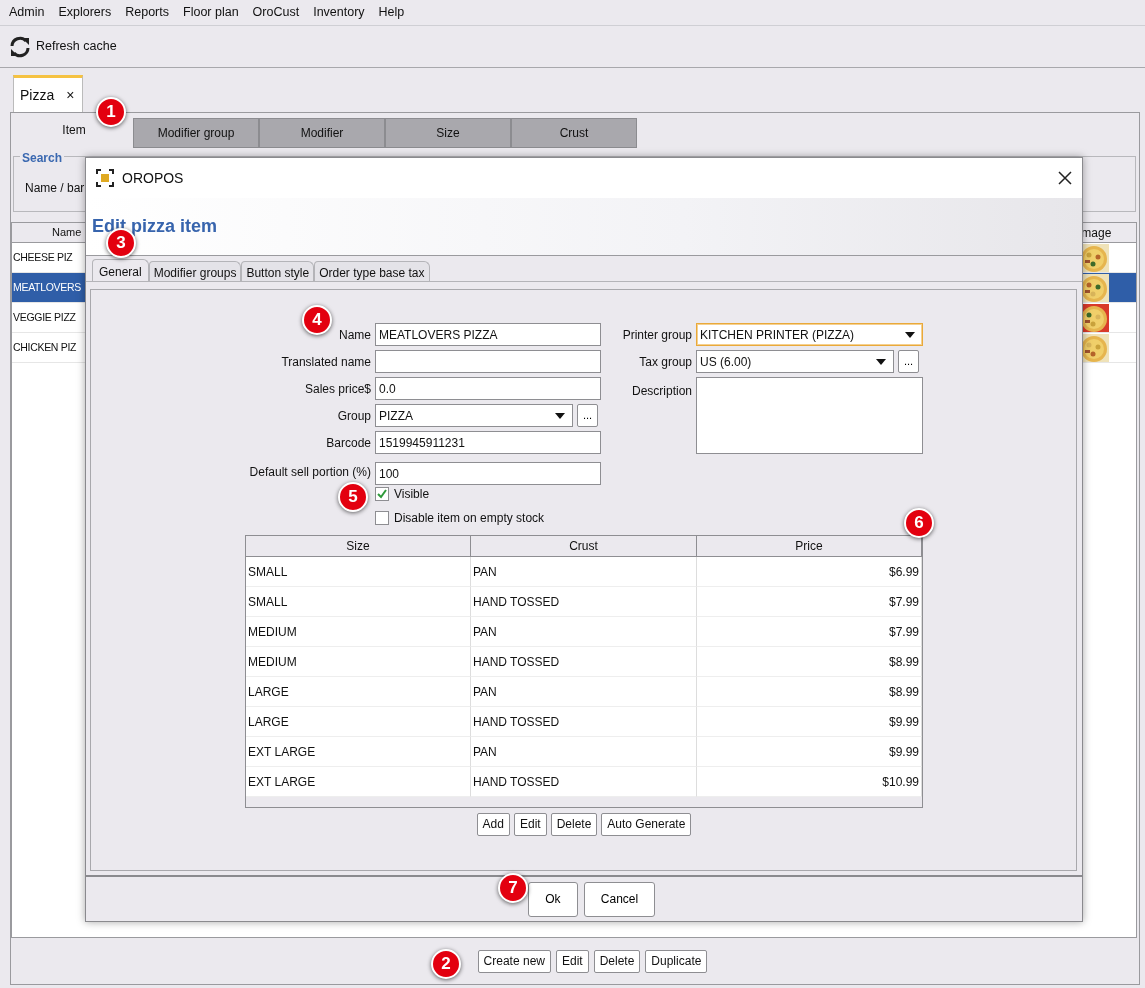  What do you see at coordinates (488, 442) in the screenshot?
I see `input-field: 1519945911231` at bounding box center [488, 442].